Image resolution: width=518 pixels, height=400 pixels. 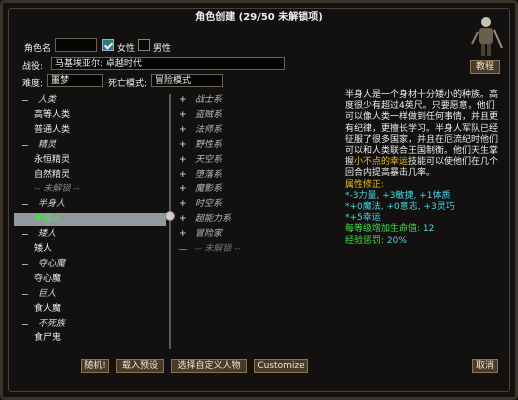 I want to click on life-per-level-value: 12, so click(x=428, y=229).